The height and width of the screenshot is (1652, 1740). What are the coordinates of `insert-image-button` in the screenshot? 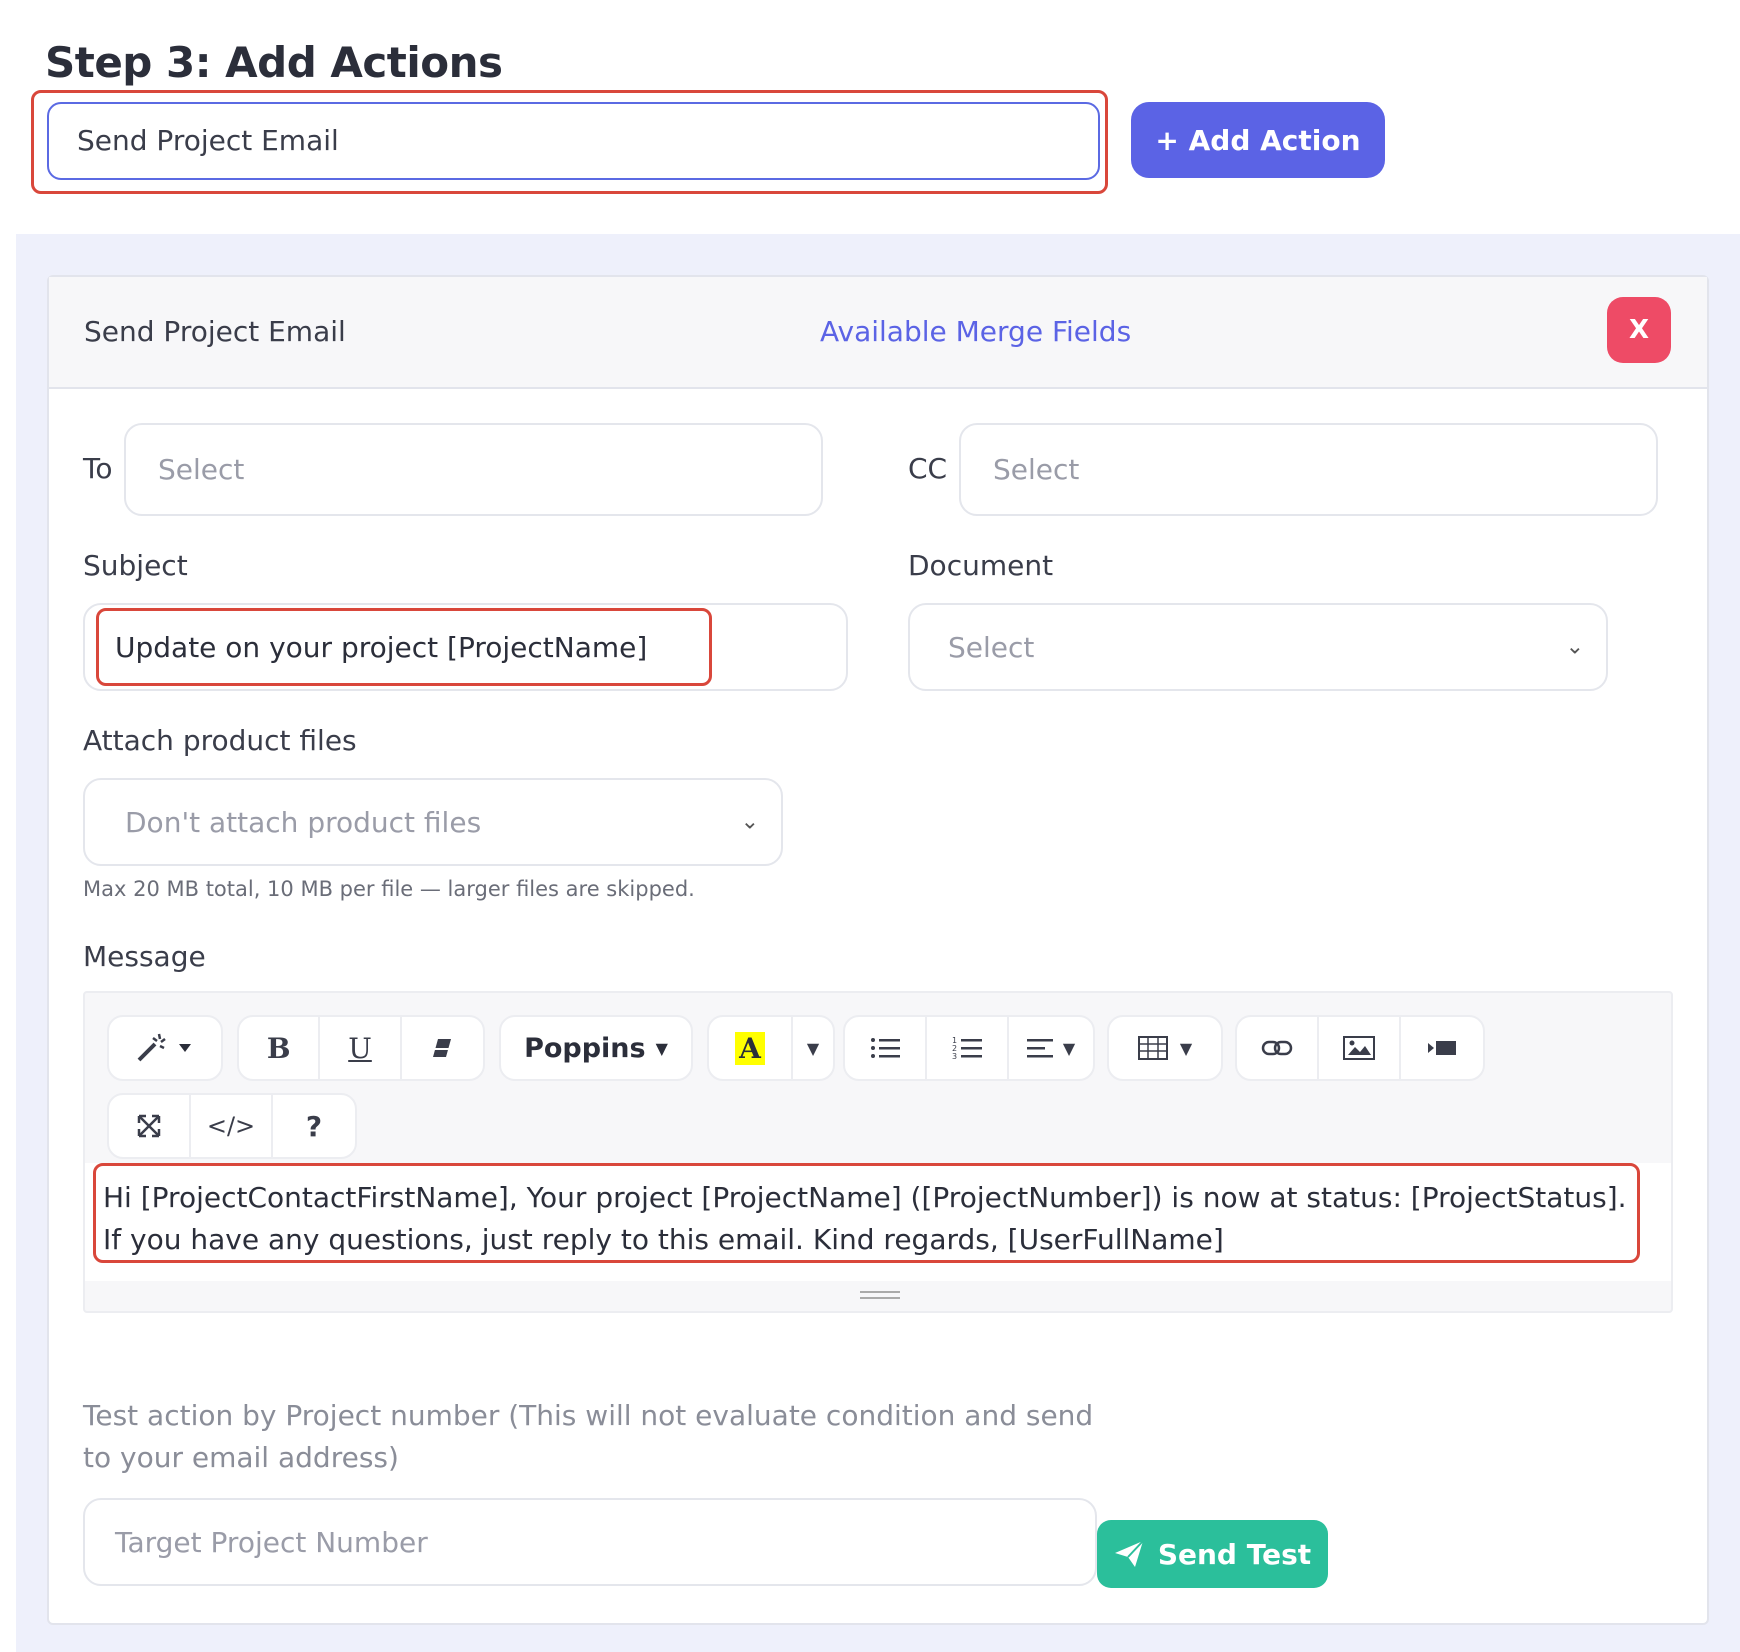 It's located at (1360, 1048).